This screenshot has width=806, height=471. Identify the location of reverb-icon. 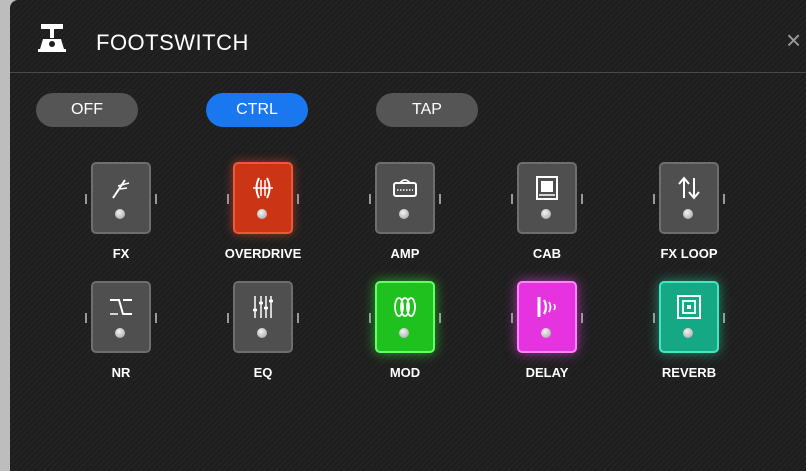
(689, 307).